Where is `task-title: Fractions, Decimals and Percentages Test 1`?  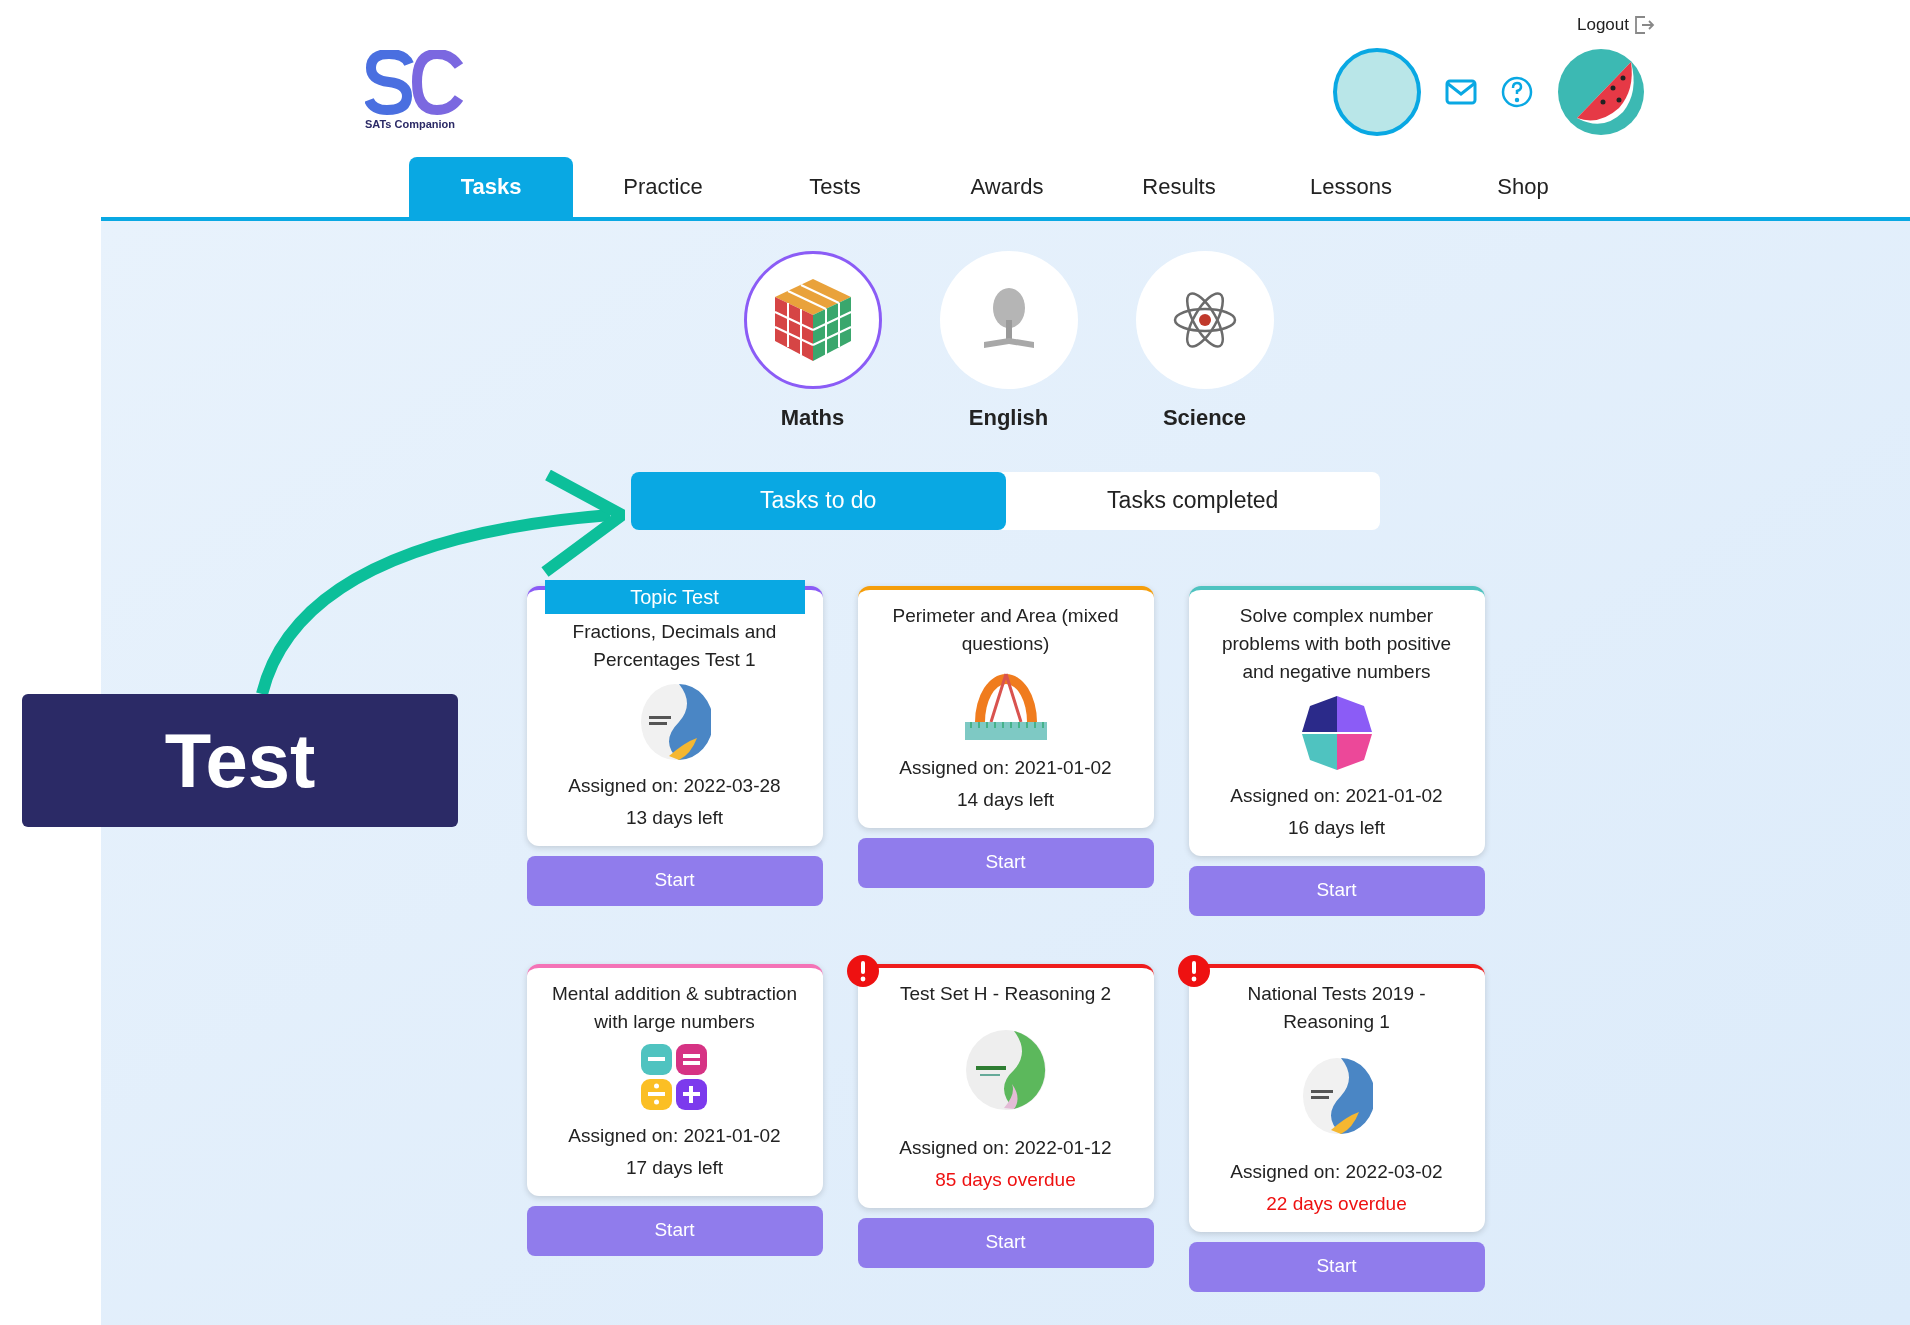
task-title: Fractions, Decimals and Percentages Test 1 is located at coordinates (674, 645).